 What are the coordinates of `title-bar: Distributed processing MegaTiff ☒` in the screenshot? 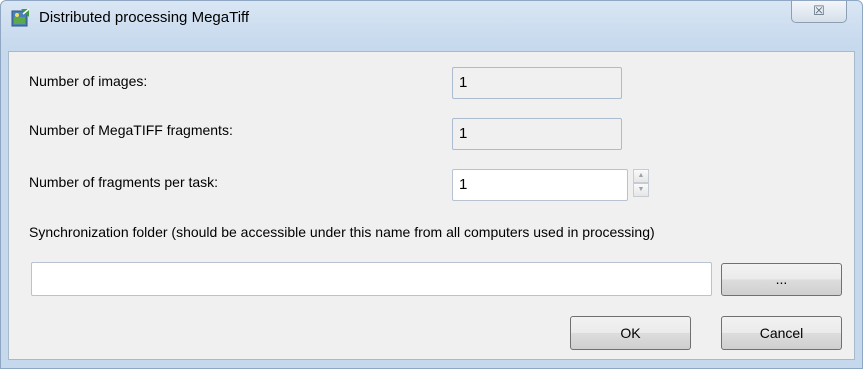 It's located at (431, 26).